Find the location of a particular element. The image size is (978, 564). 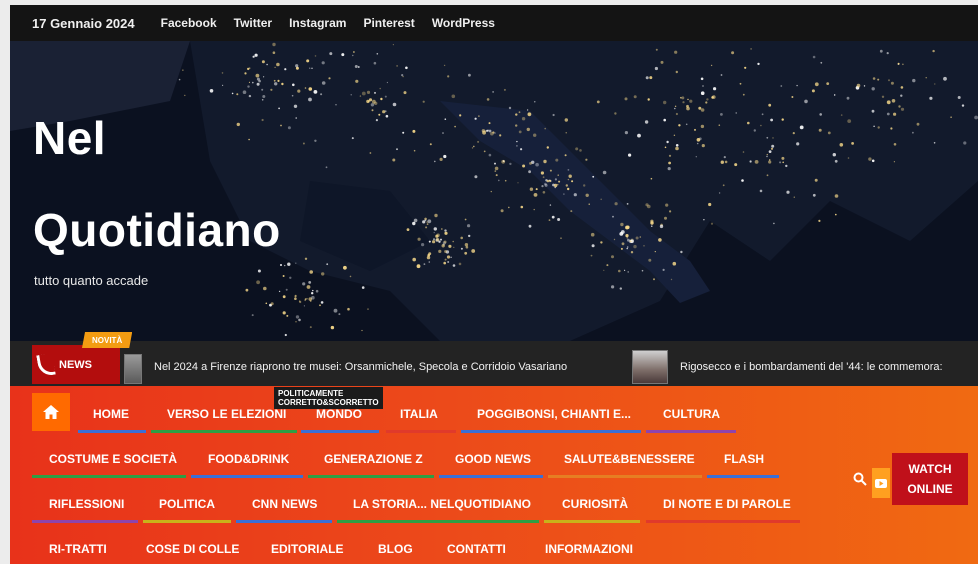

nav-politica: POLITICA is located at coordinates (187, 504).